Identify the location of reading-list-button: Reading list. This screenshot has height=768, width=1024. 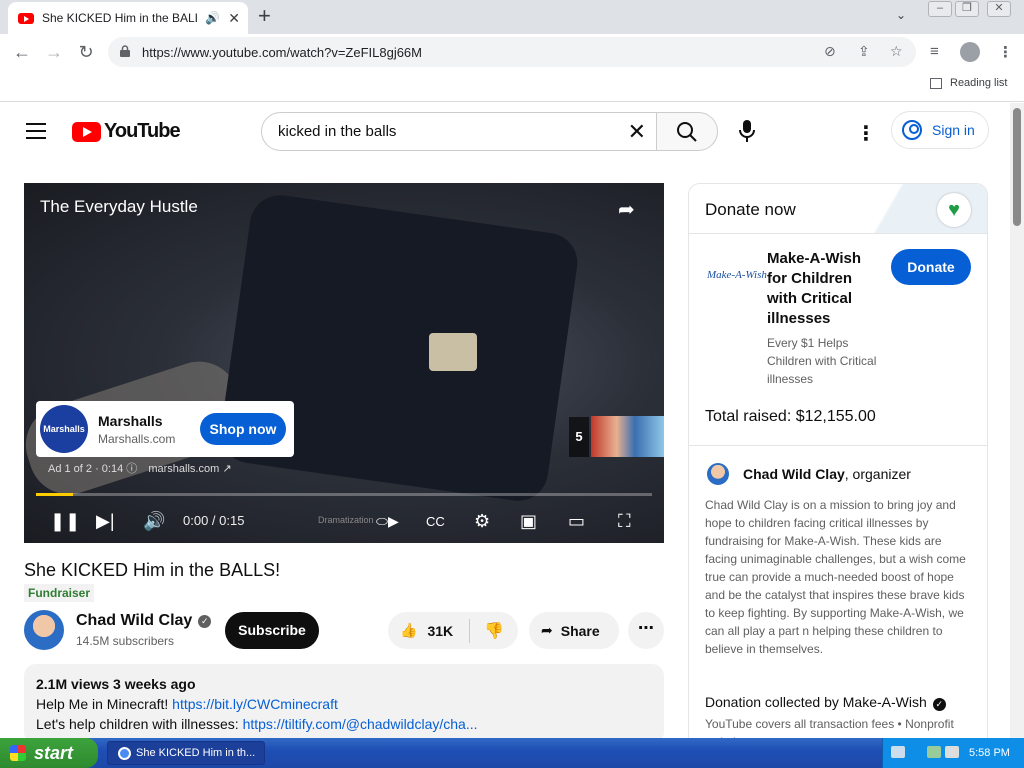
(968, 83).